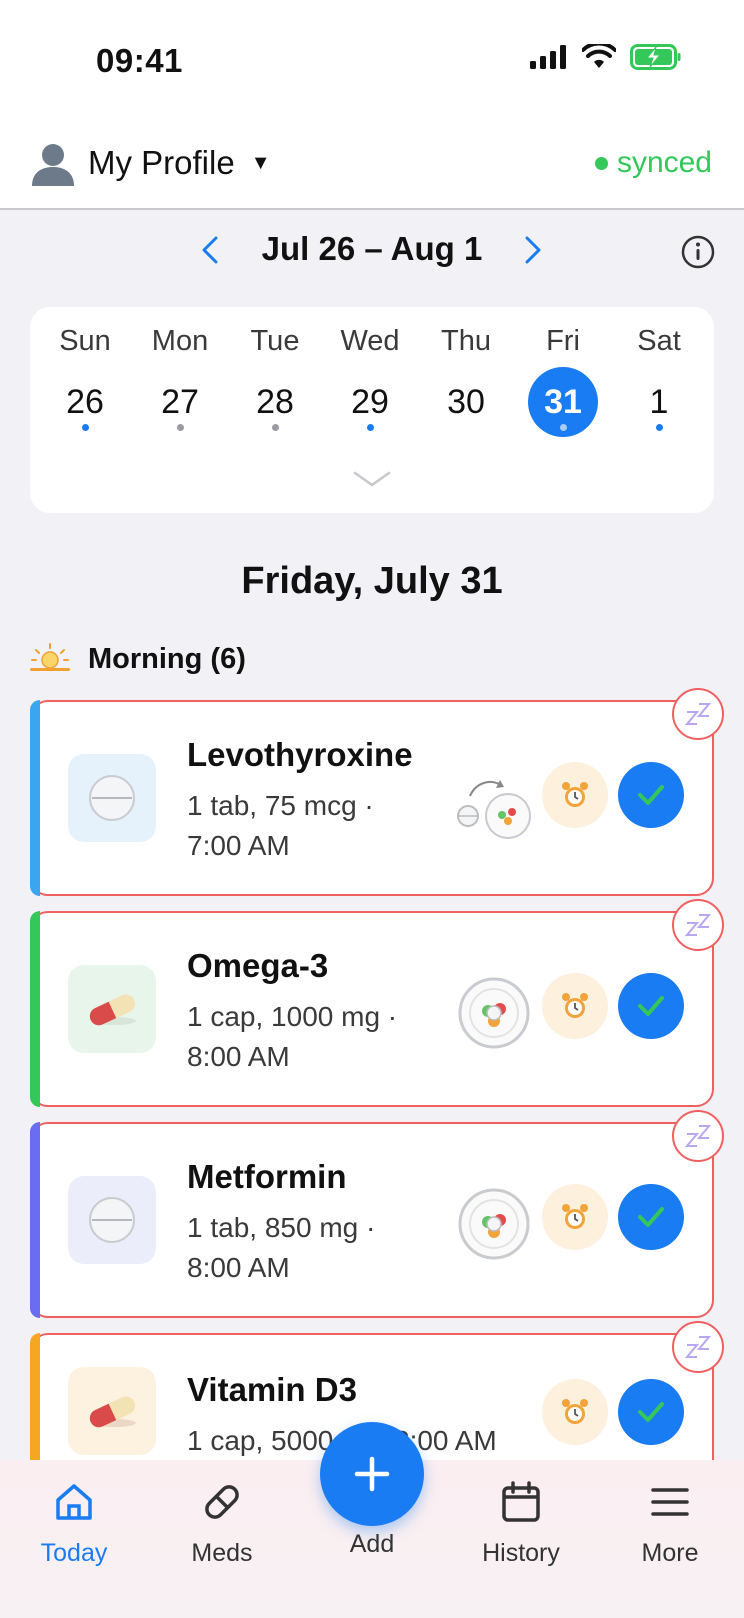 Image resolution: width=744 pixels, height=1618 pixels. What do you see at coordinates (267, 1176) in the screenshot?
I see `medication-name: Metformin` at bounding box center [267, 1176].